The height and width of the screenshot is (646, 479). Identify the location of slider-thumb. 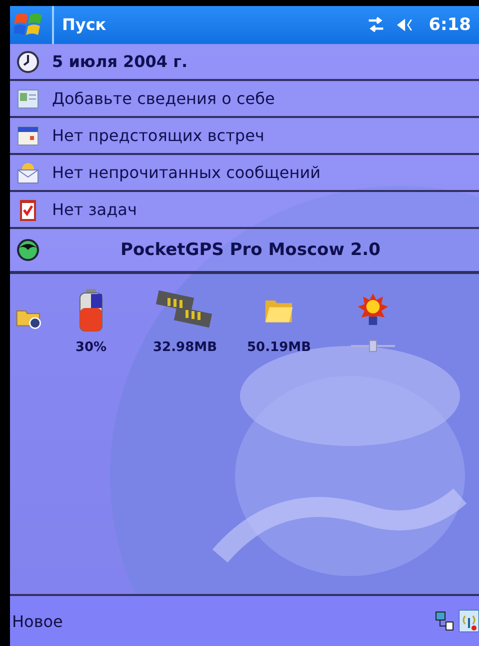
(373, 346).